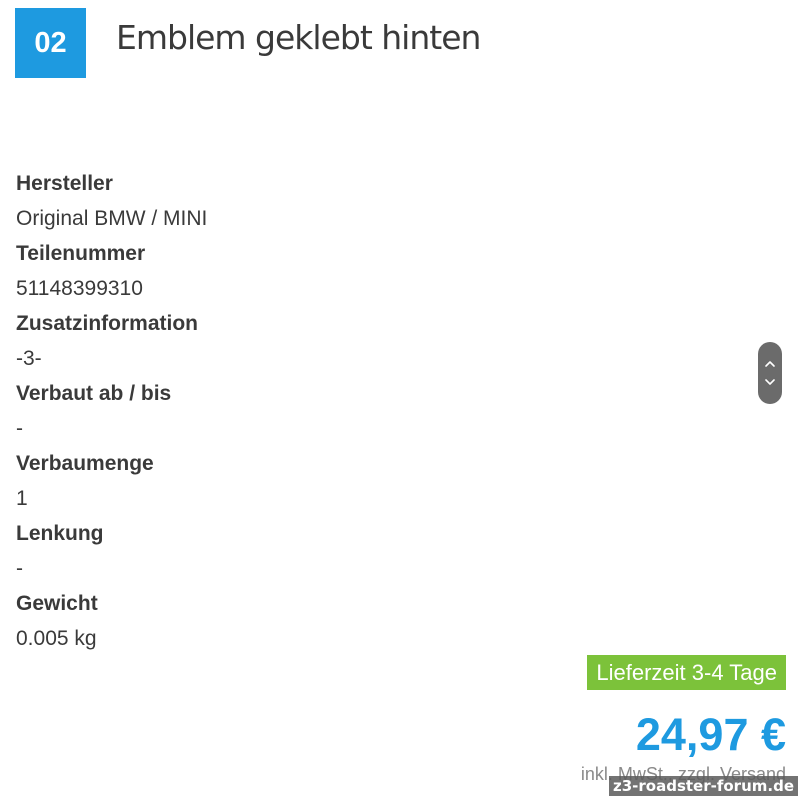 This screenshot has width=800, height=796. What do you see at coordinates (64, 183) in the screenshot?
I see `spec-label-hersteller: Hersteller` at bounding box center [64, 183].